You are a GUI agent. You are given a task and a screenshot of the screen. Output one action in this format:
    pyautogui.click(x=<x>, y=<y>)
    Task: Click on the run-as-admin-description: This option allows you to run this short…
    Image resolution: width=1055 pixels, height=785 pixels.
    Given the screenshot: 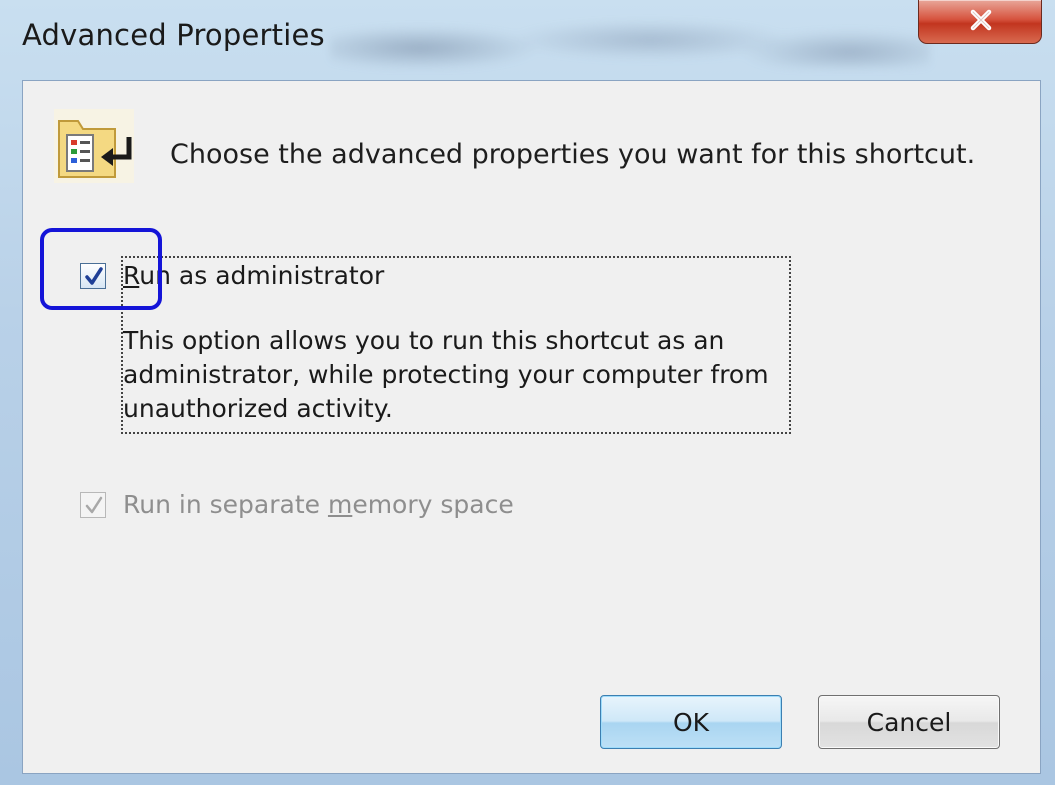 What is the action you would take?
    pyautogui.click(x=446, y=374)
    